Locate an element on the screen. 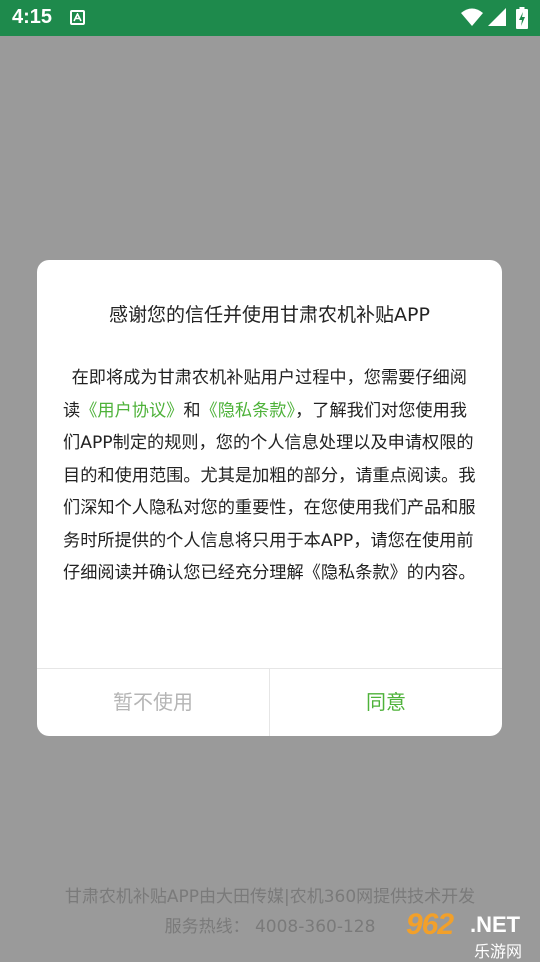  watermark-net: .NET is located at coordinates (495, 924).